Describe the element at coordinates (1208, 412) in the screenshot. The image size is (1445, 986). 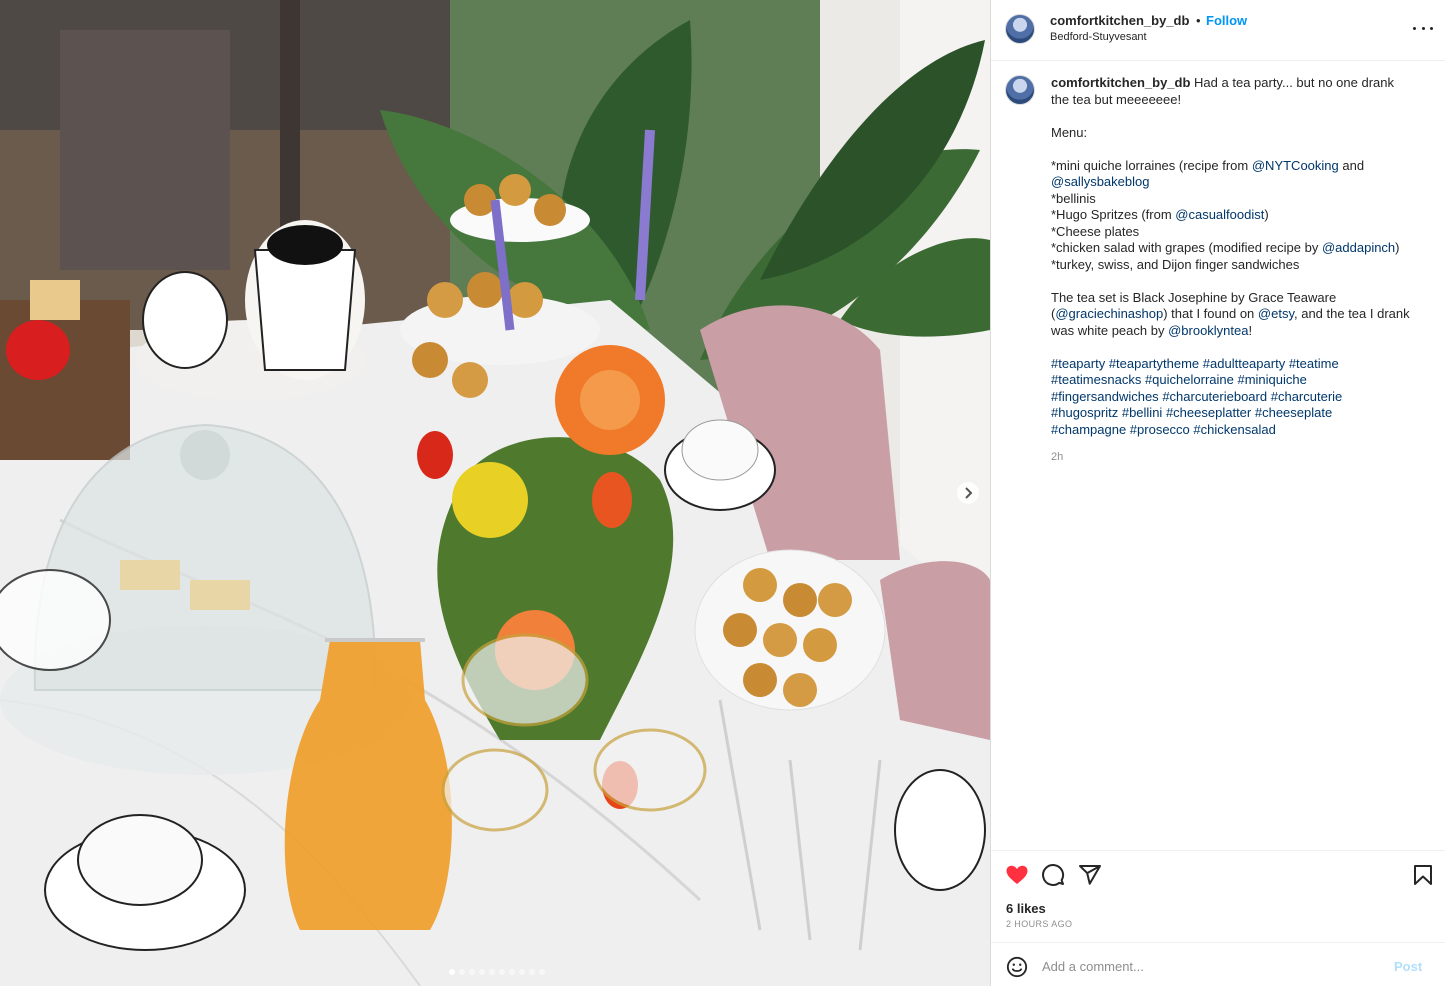
I see `hashtag-link: #cheeseplatter` at that location.